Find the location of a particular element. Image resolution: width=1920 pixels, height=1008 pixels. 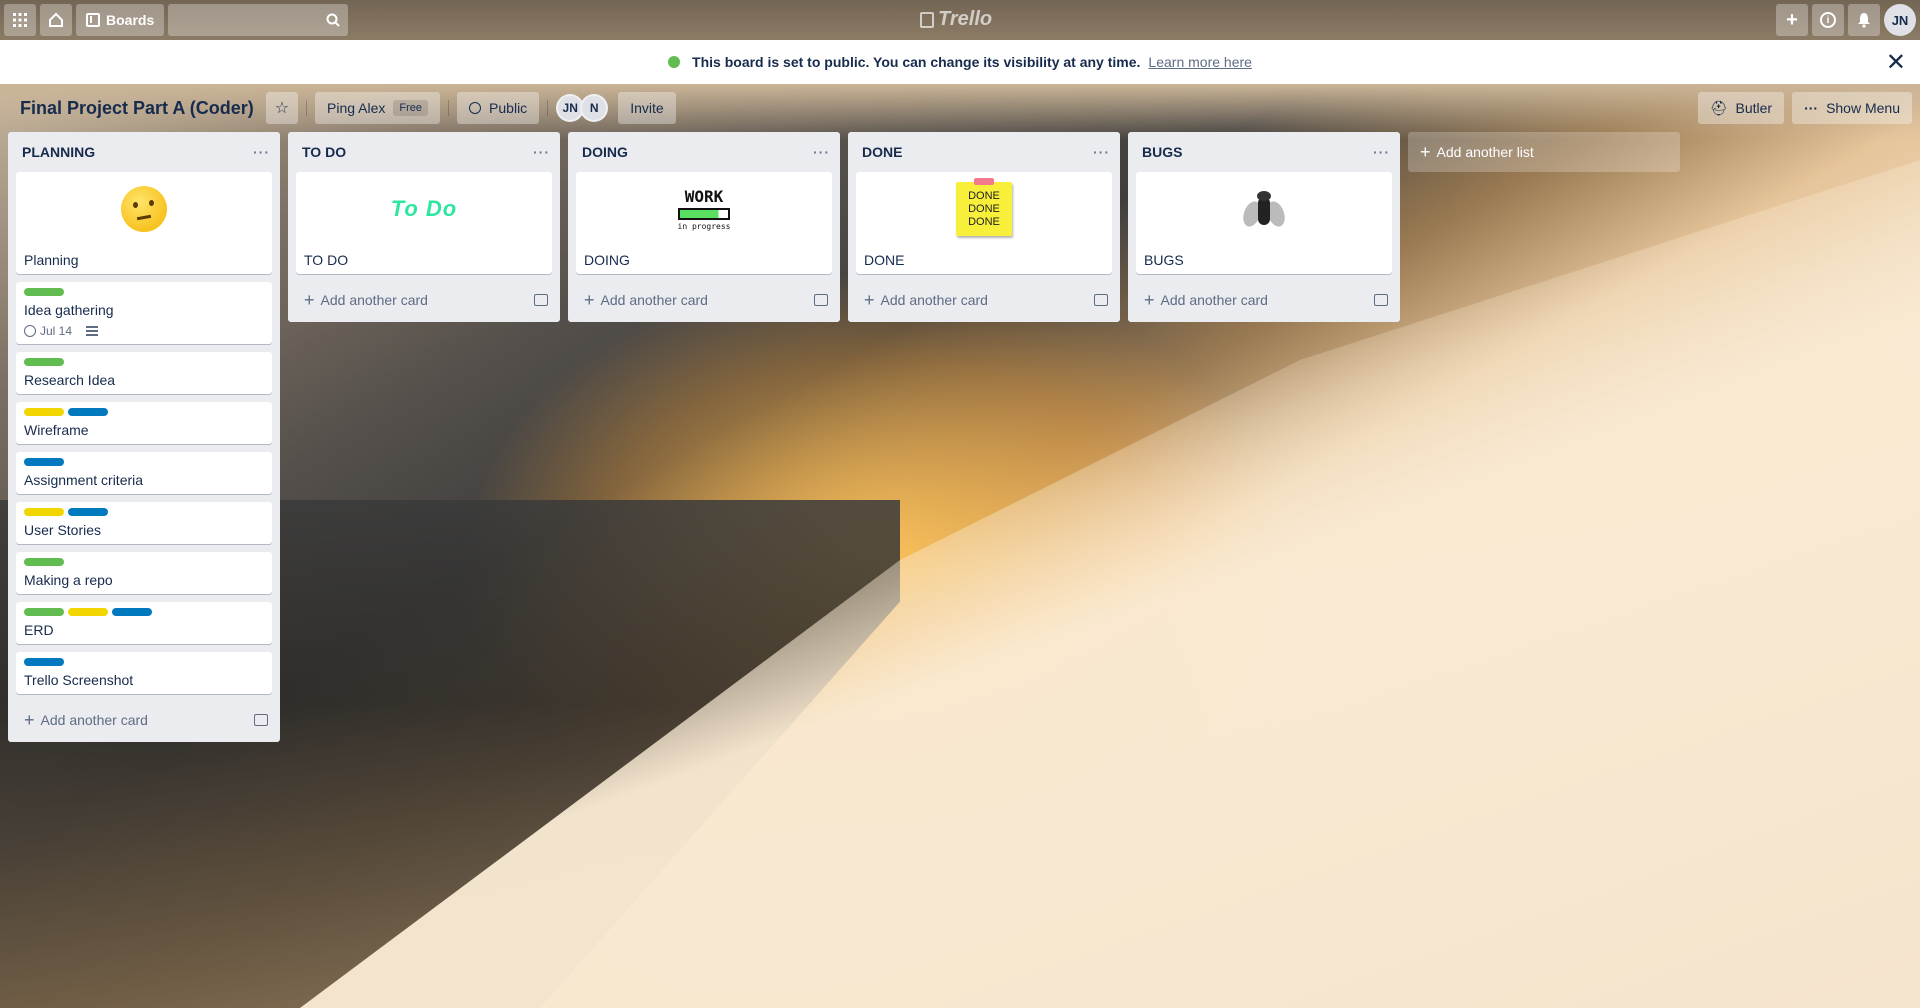

show-menu-button: ··· Show Menu is located at coordinates (1852, 108).